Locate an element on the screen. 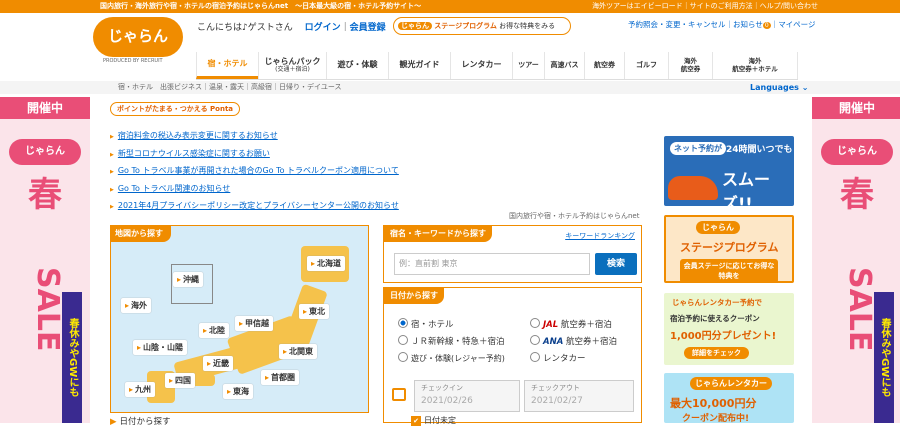  ad-rentacar-10000: じゃらんレンタカー 最大10,000円分 クーポン配布中! is located at coordinates (729, 398).